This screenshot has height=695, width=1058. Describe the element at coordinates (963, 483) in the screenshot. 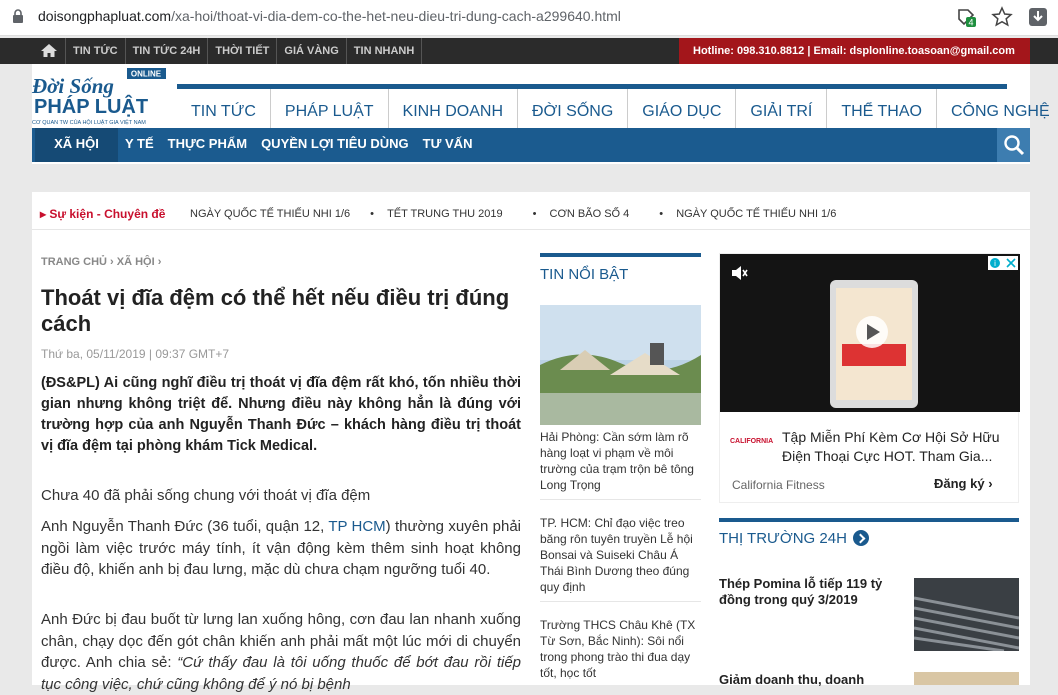

I see `ad-cta-button: Đăng ký ›` at that location.